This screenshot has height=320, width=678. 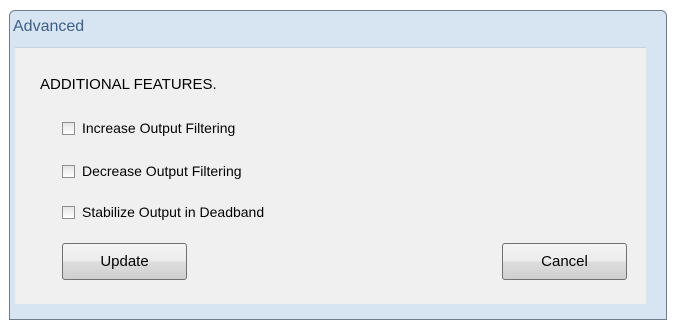 What do you see at coordinates (173, 212) in the screenshot?
I see `checkbox-label: Stabilize Output in Deadband` at bounding box center [173, 212].